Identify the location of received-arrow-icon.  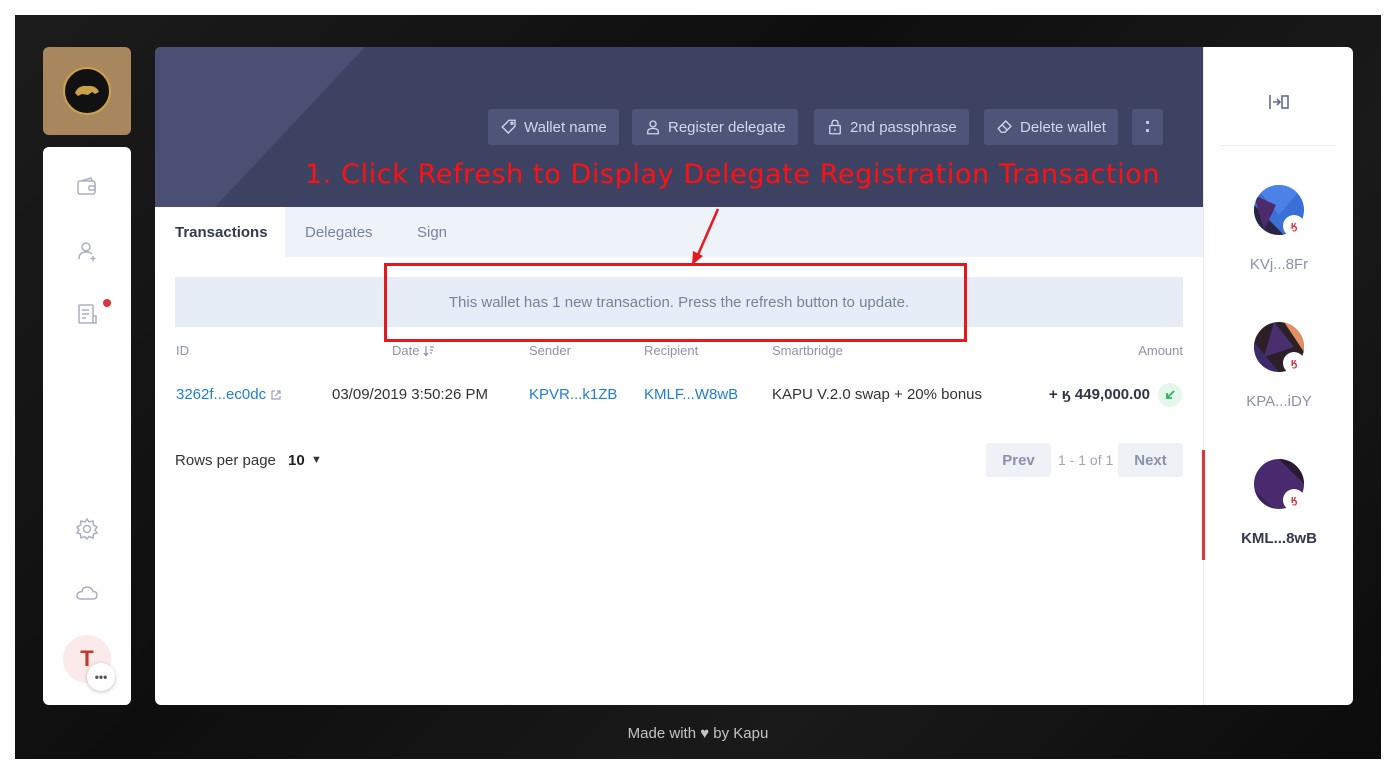
(1170, 395).